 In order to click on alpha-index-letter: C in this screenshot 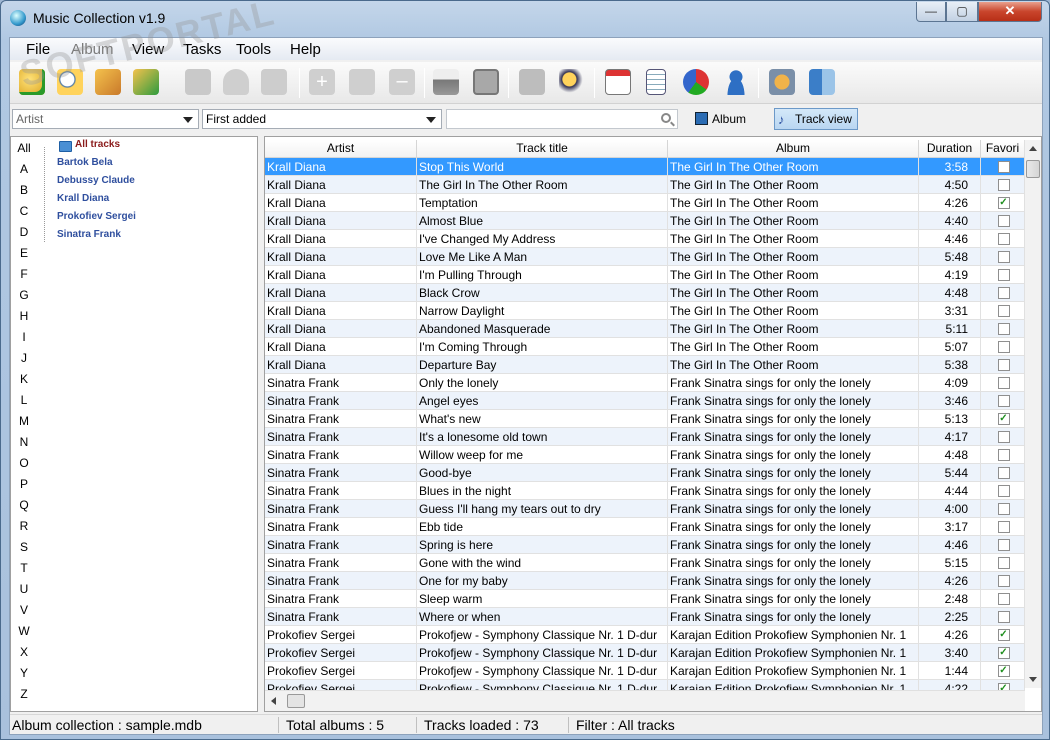, I will do `click(24, 211)`.